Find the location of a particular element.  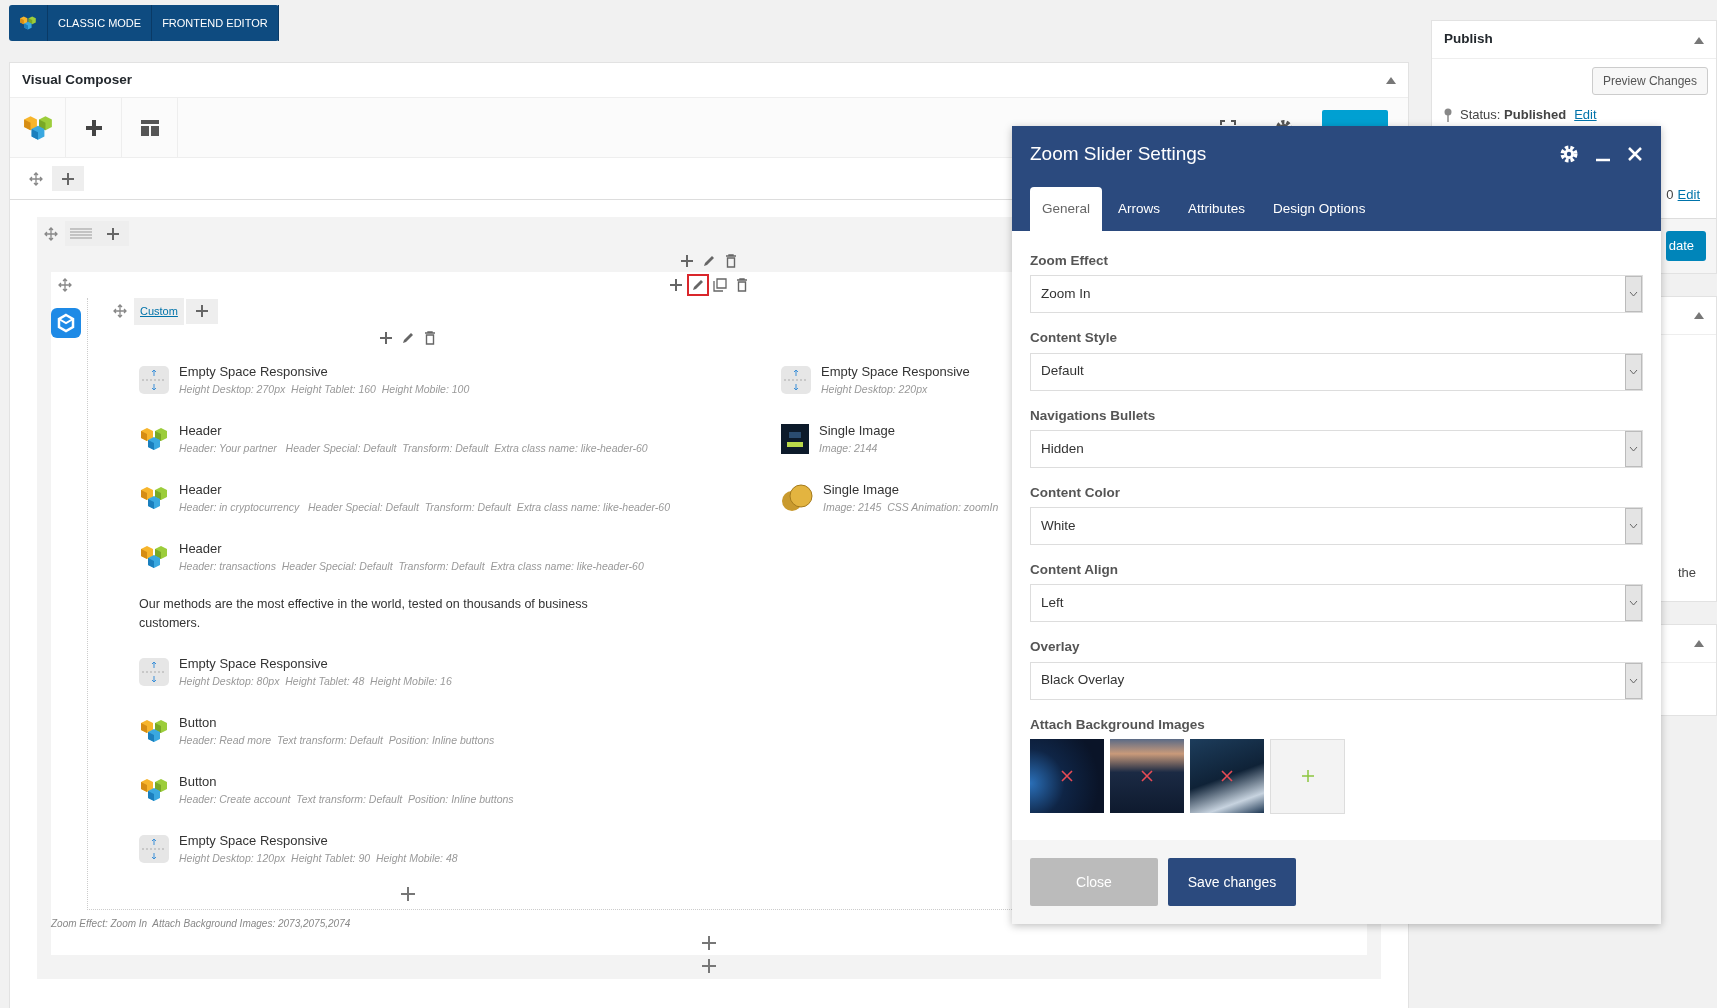

select-field: Zoom In is located at coordinates (1336, 294).